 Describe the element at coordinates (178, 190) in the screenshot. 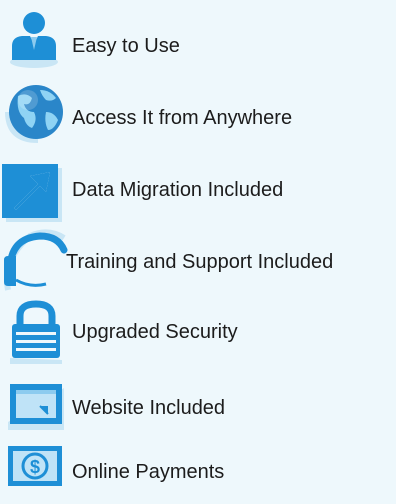

I see `feature-label: Data Migration Included` at that location.